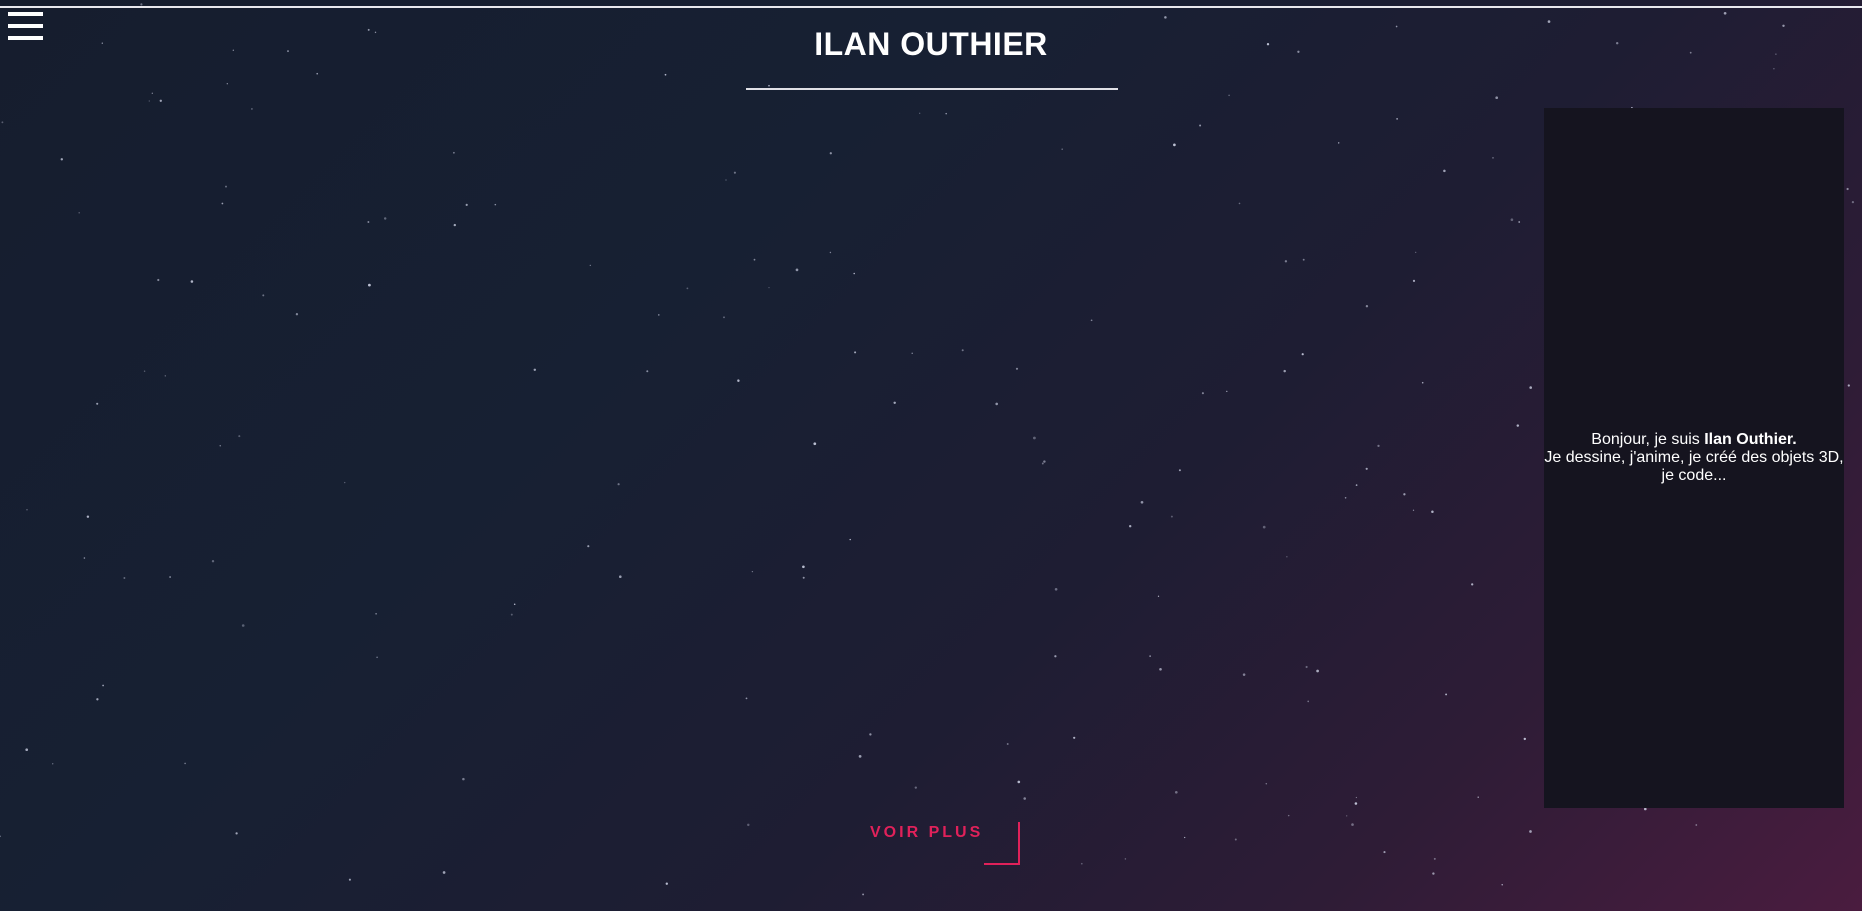 The height and width of the screenshot is (911, 1862). I want to click on intro-name: Ilan Outhier., so click(1750, 439).